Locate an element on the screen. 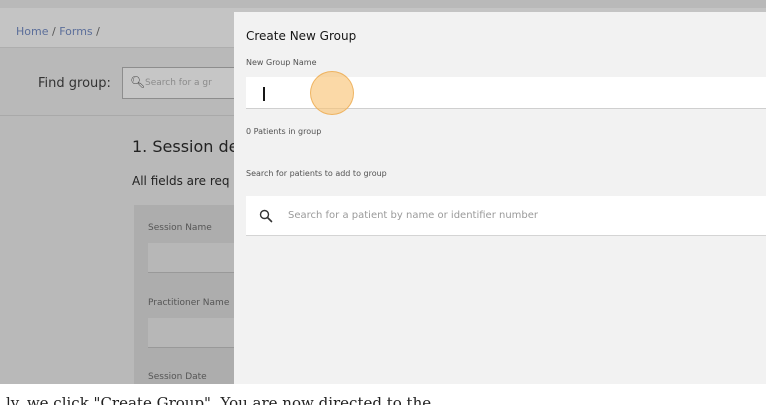 The width and height of the screenshot is (766, 405). group-name-label: New Group Name is located at coordinates (281, 62).